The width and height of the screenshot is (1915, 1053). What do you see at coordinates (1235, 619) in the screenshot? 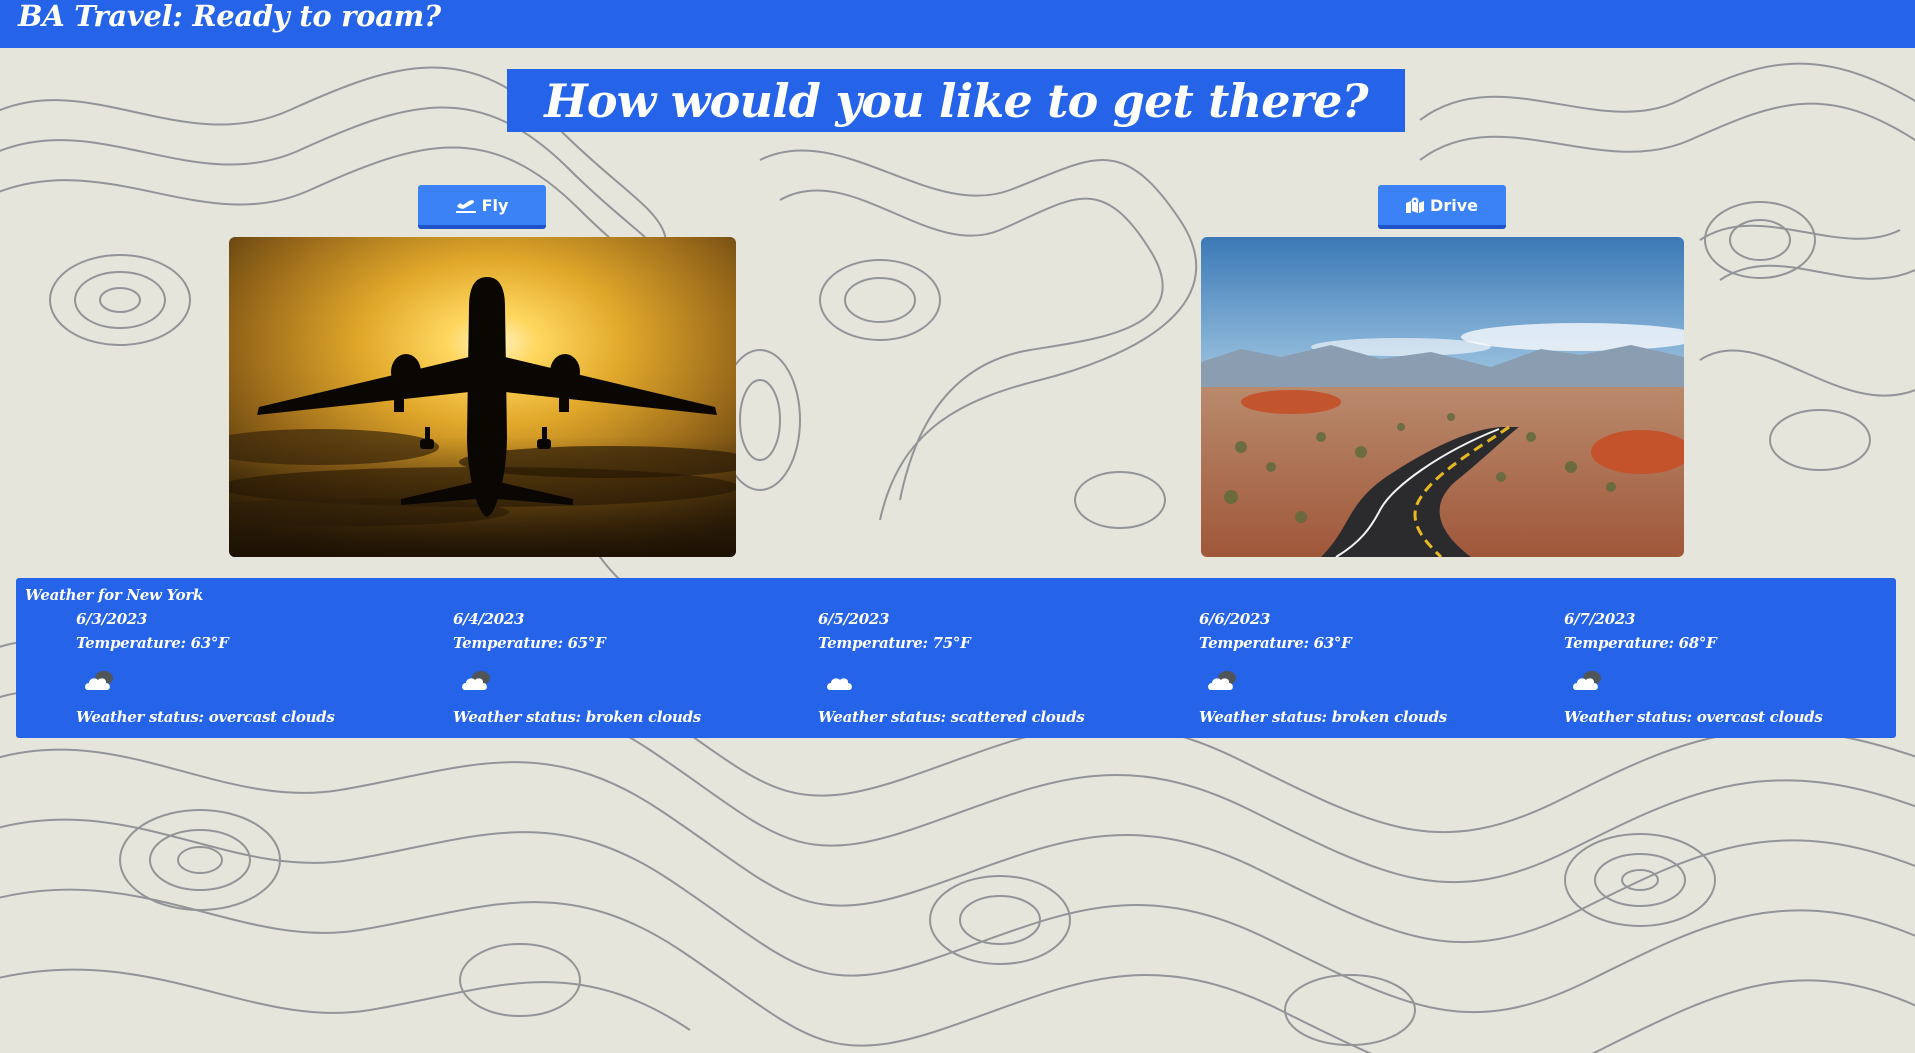
I see `forecast-date: 6/6/2023` at bounding box center [1235, 619].